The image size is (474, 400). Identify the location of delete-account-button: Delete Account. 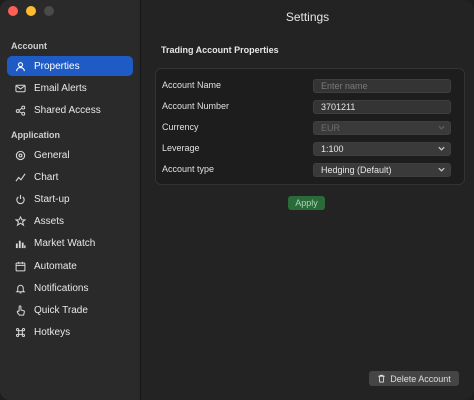
(414, 378).